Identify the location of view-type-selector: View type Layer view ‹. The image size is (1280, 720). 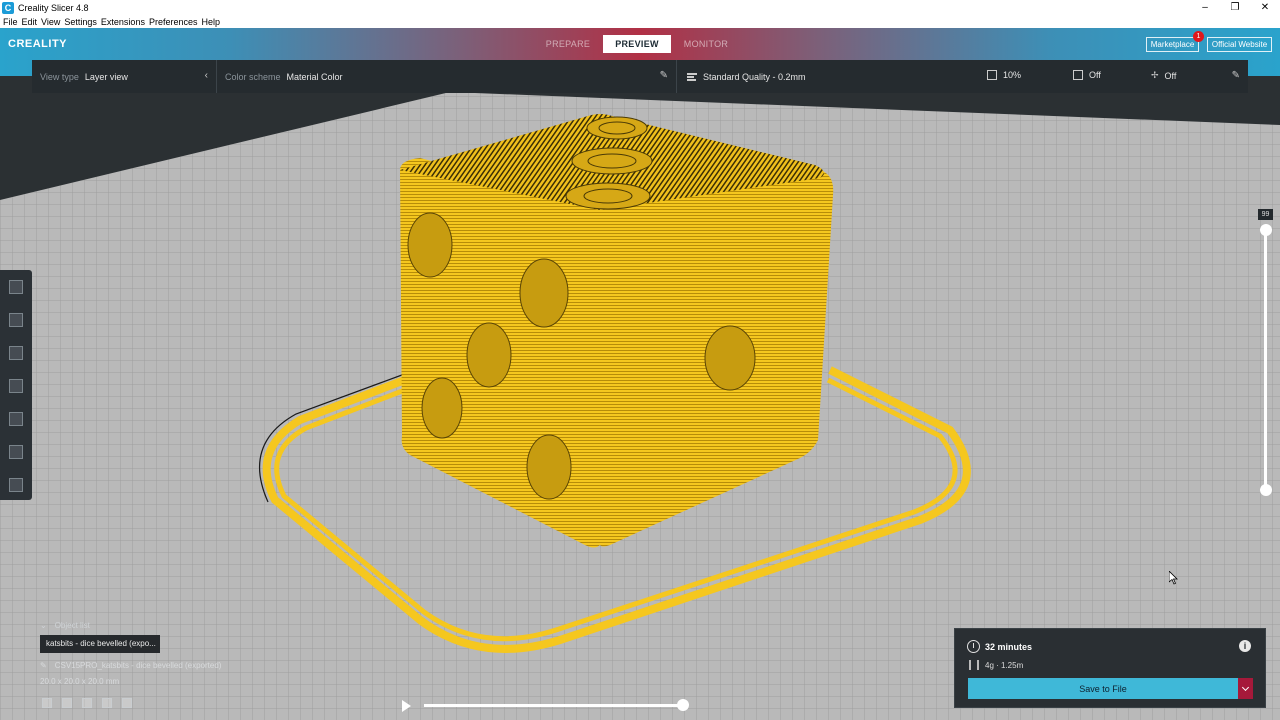
(124, 76).